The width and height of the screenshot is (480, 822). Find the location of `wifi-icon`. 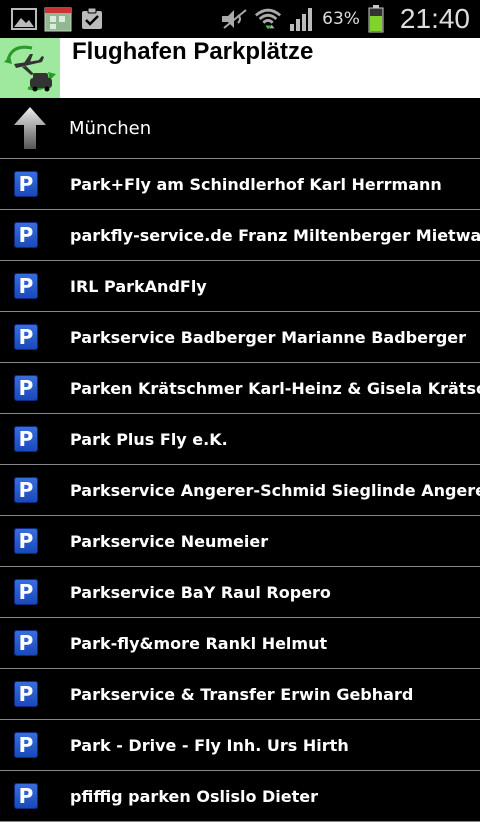

wifi-icon is located at coordinates (268, 19).